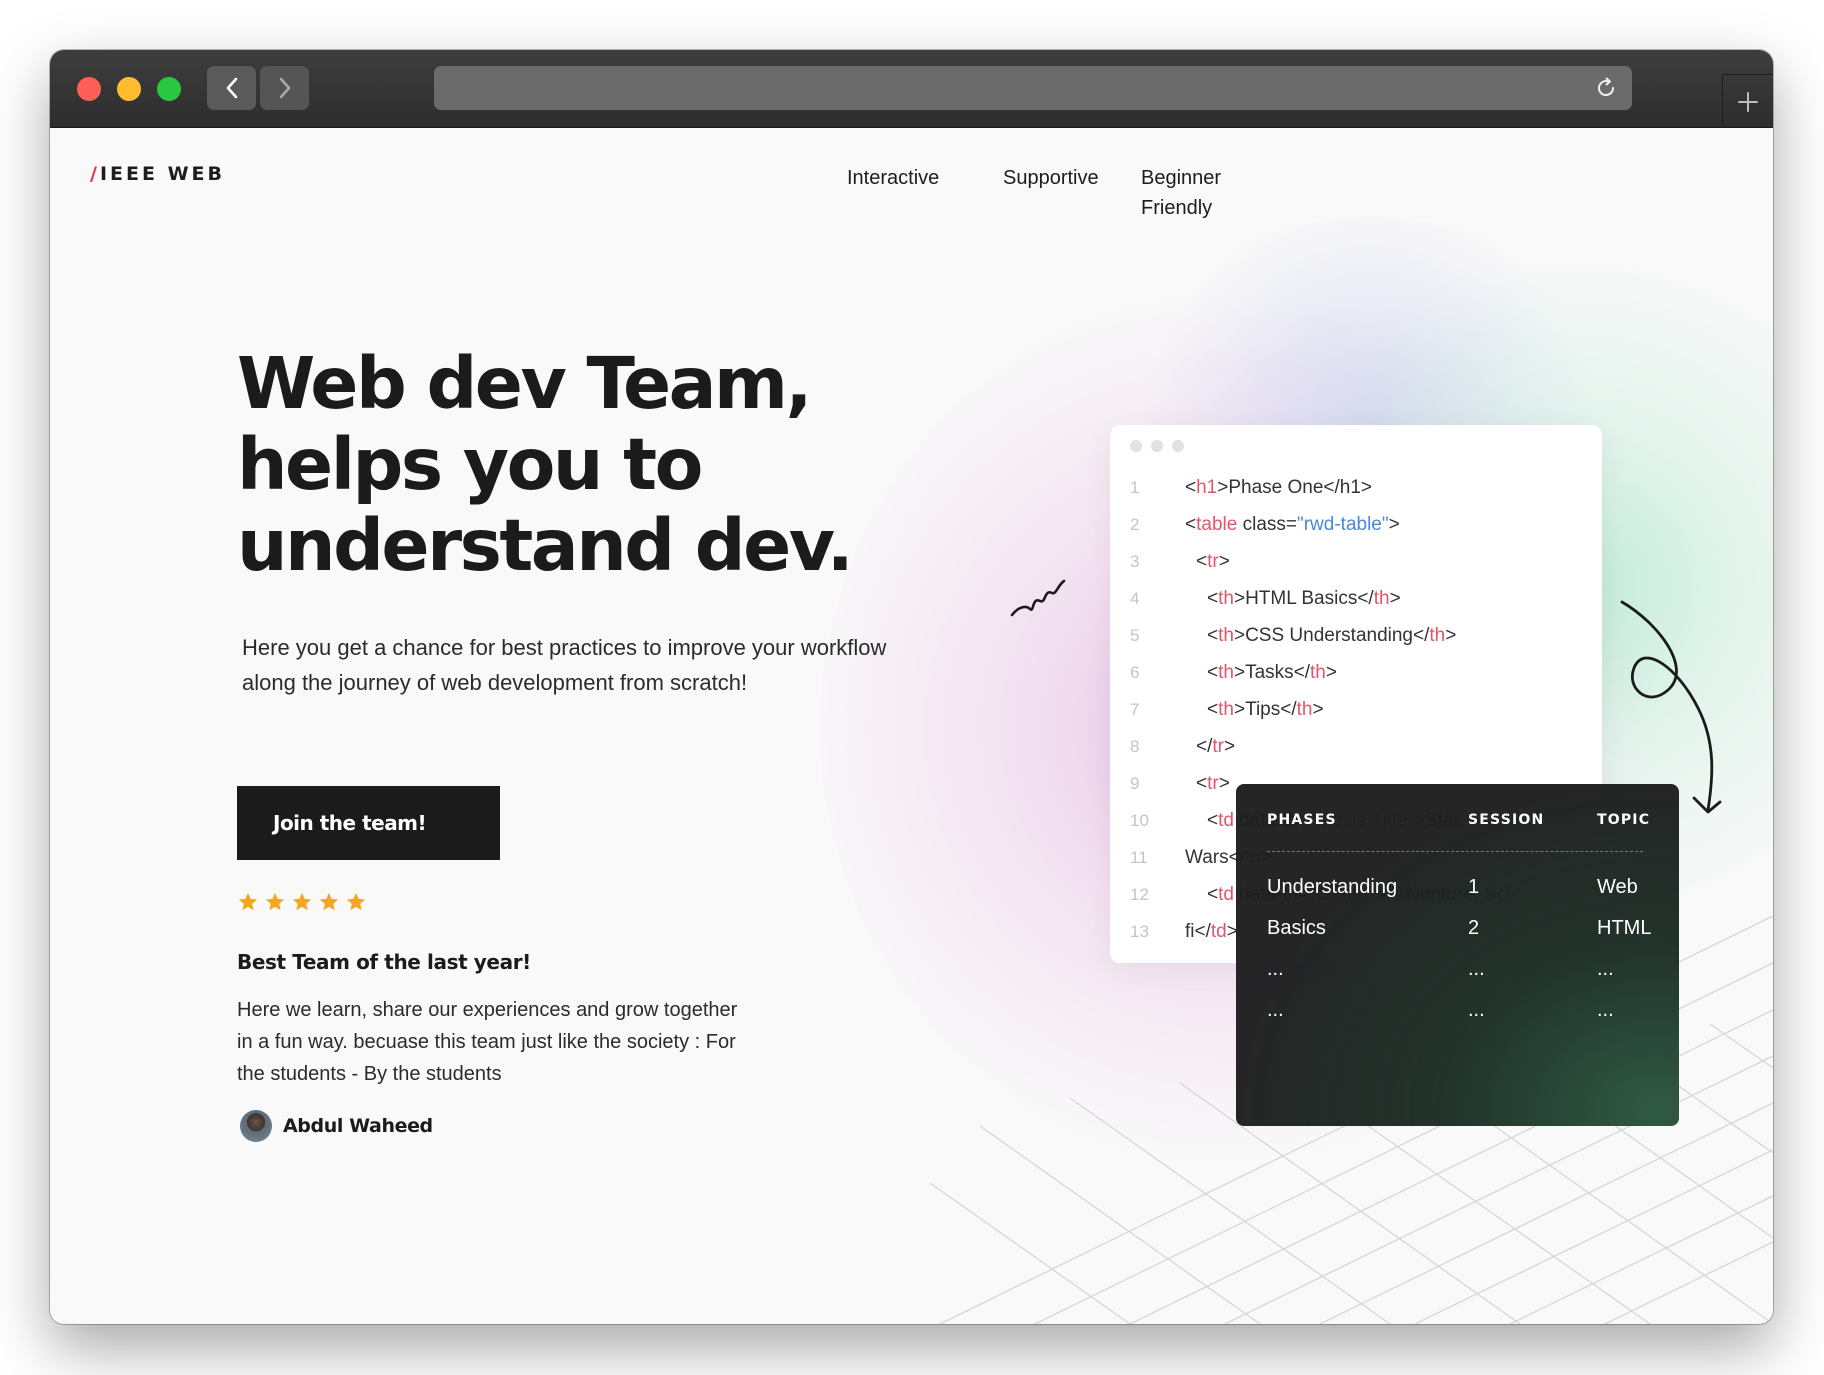 Image resolution: width=1824 pixels, height=1375 pixels. I want to click on forward-arrow-icon, so click(284, 88).